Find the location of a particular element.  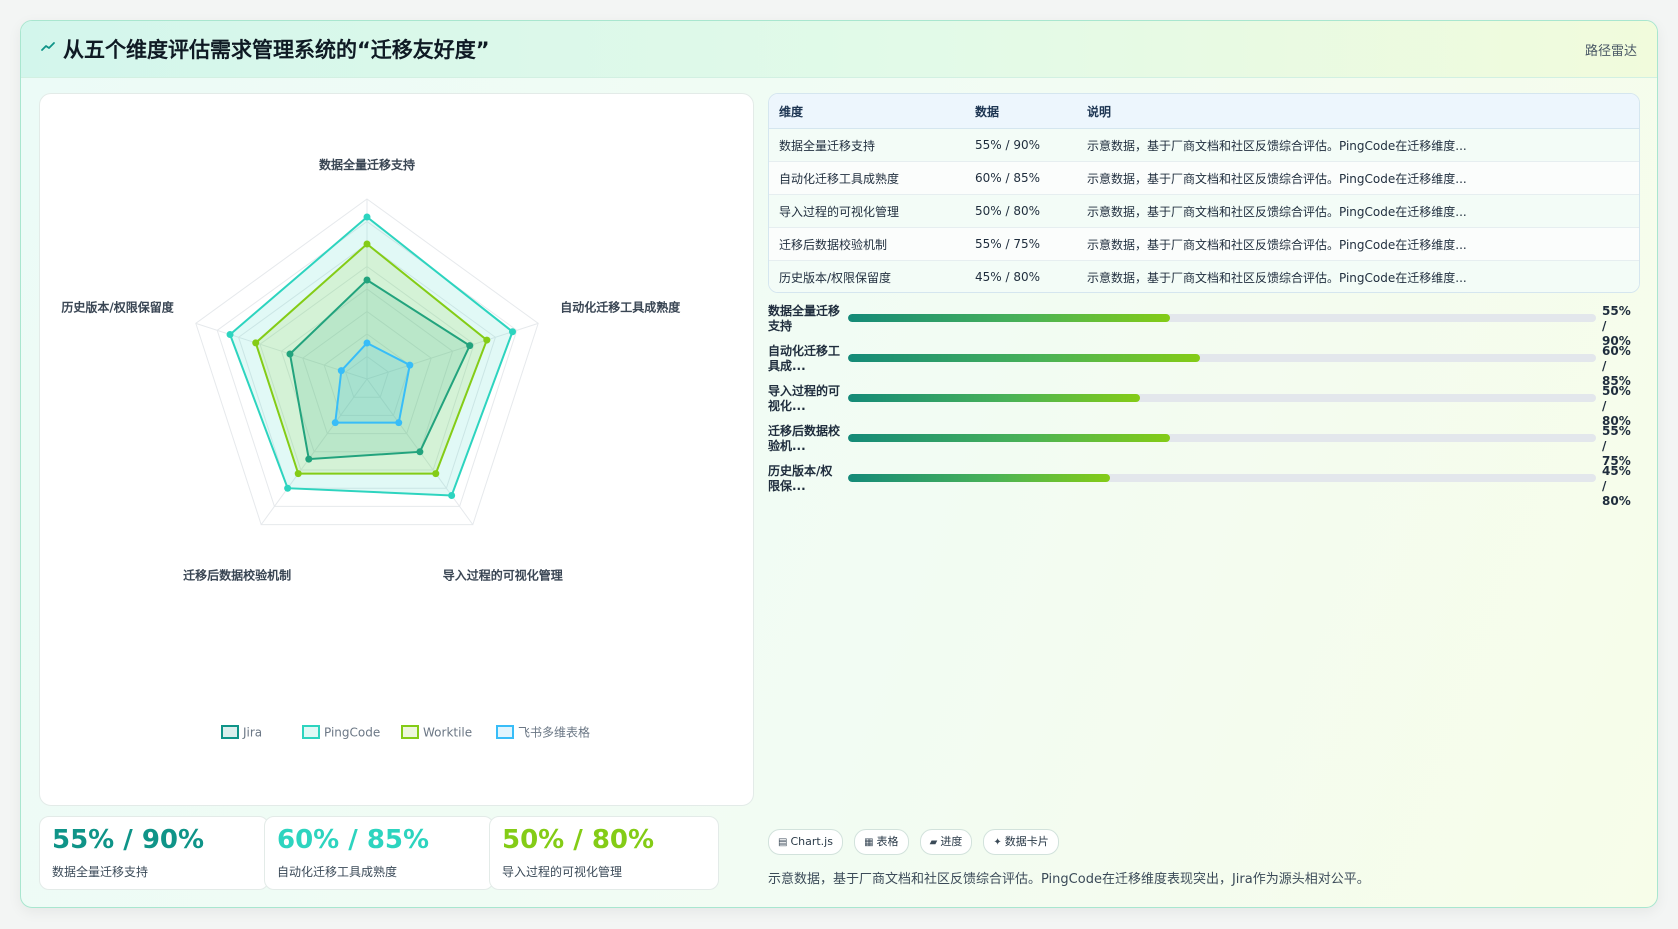

progress-icon: ▰ is located at coordinates (933, 842).